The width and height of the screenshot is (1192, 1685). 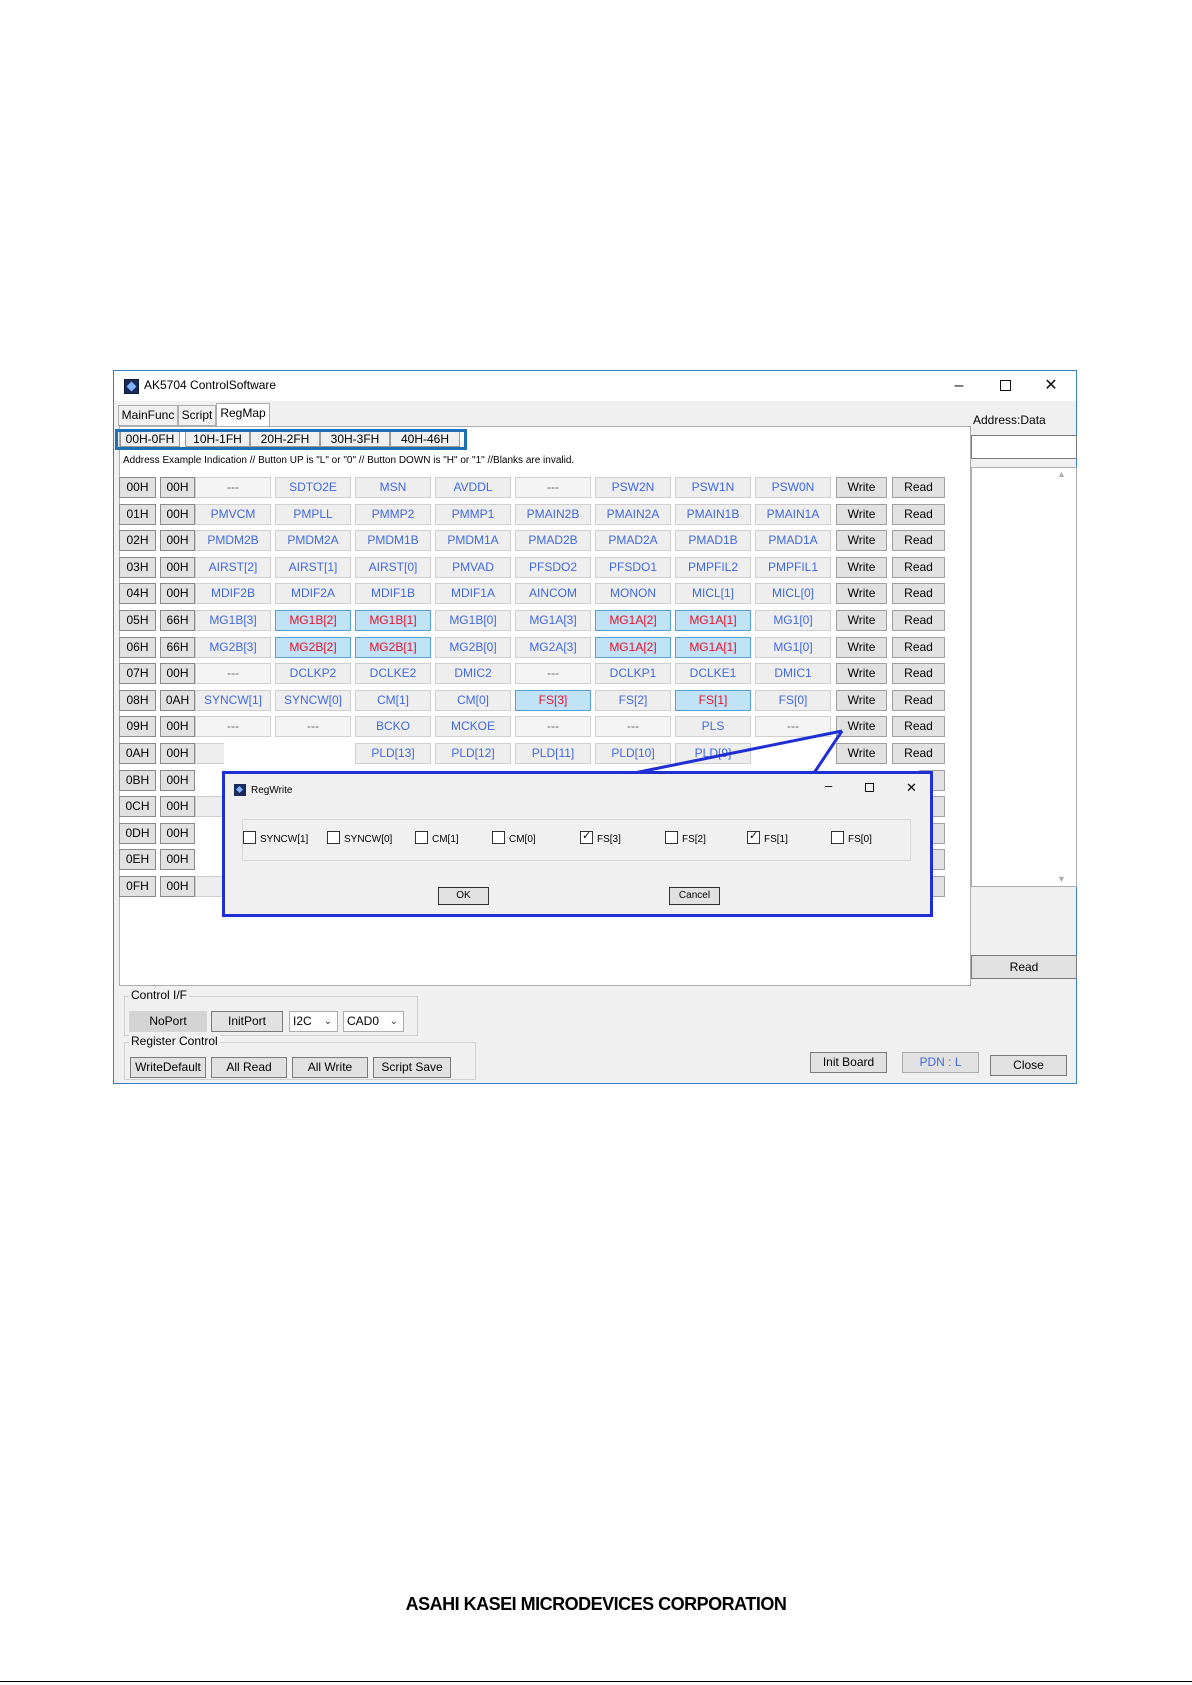 What do you see at coordinates (233, 620) in the screenshot?
I see `bit-button: MG1B[3]` at bounding box center [233, 620].